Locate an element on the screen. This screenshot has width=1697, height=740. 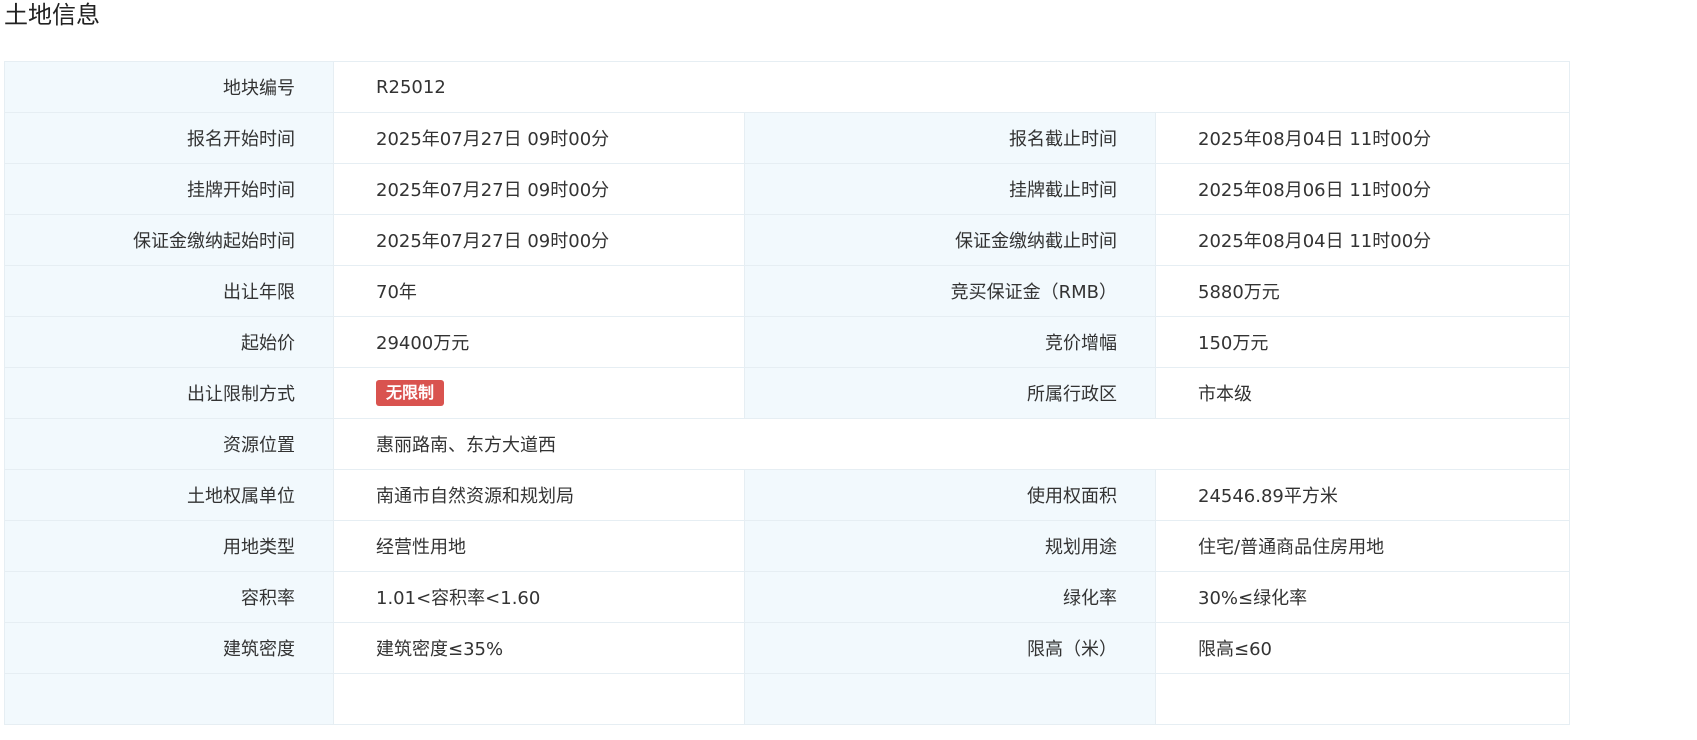
field-label: 限高（米） is located at coordinates (950, 648).